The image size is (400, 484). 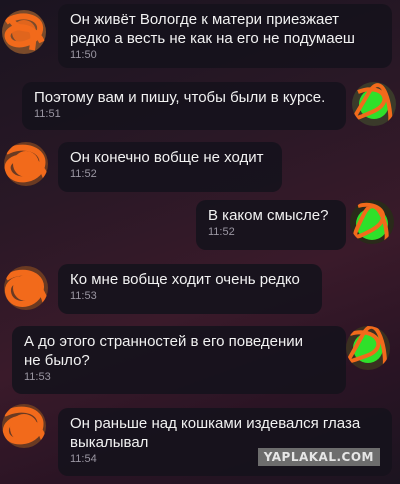 What do you see at coordinates (180, 97) in the screenshot?
I see `message-text: Поэтому вам и пишу, чтобы были в курсе.` at bounding box center [180, 97].